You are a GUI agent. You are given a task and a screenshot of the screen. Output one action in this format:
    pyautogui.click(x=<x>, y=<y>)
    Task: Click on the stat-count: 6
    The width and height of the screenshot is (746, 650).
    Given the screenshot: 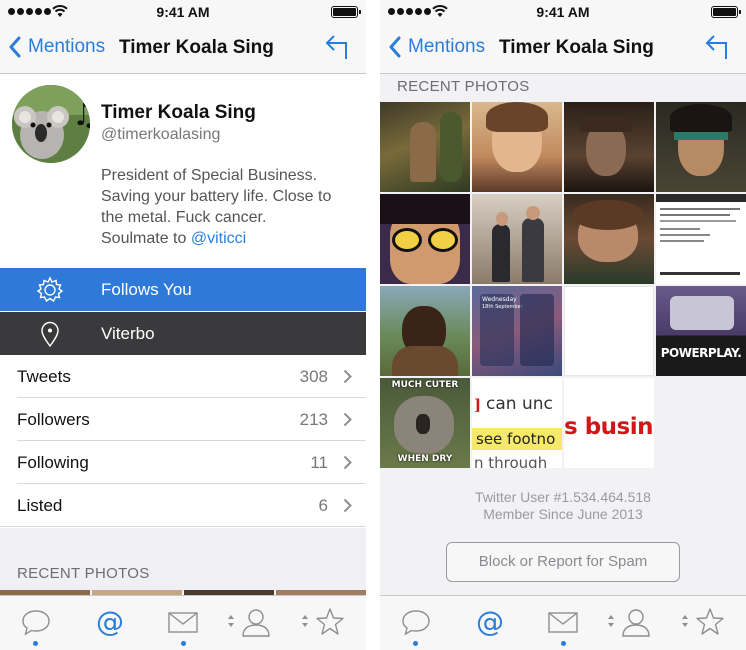 What is the action you would take?
    pyautogui.click(x=323, y=505)
    